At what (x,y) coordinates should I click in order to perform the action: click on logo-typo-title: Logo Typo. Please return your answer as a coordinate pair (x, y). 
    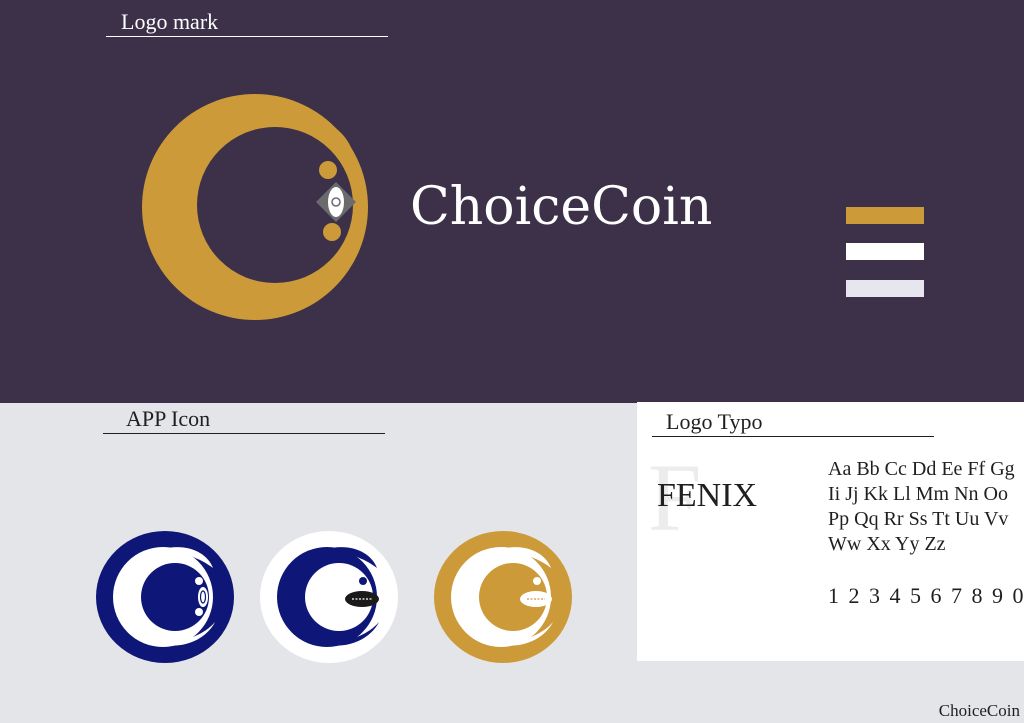
    Looking at the image, I should click on (714, 421).